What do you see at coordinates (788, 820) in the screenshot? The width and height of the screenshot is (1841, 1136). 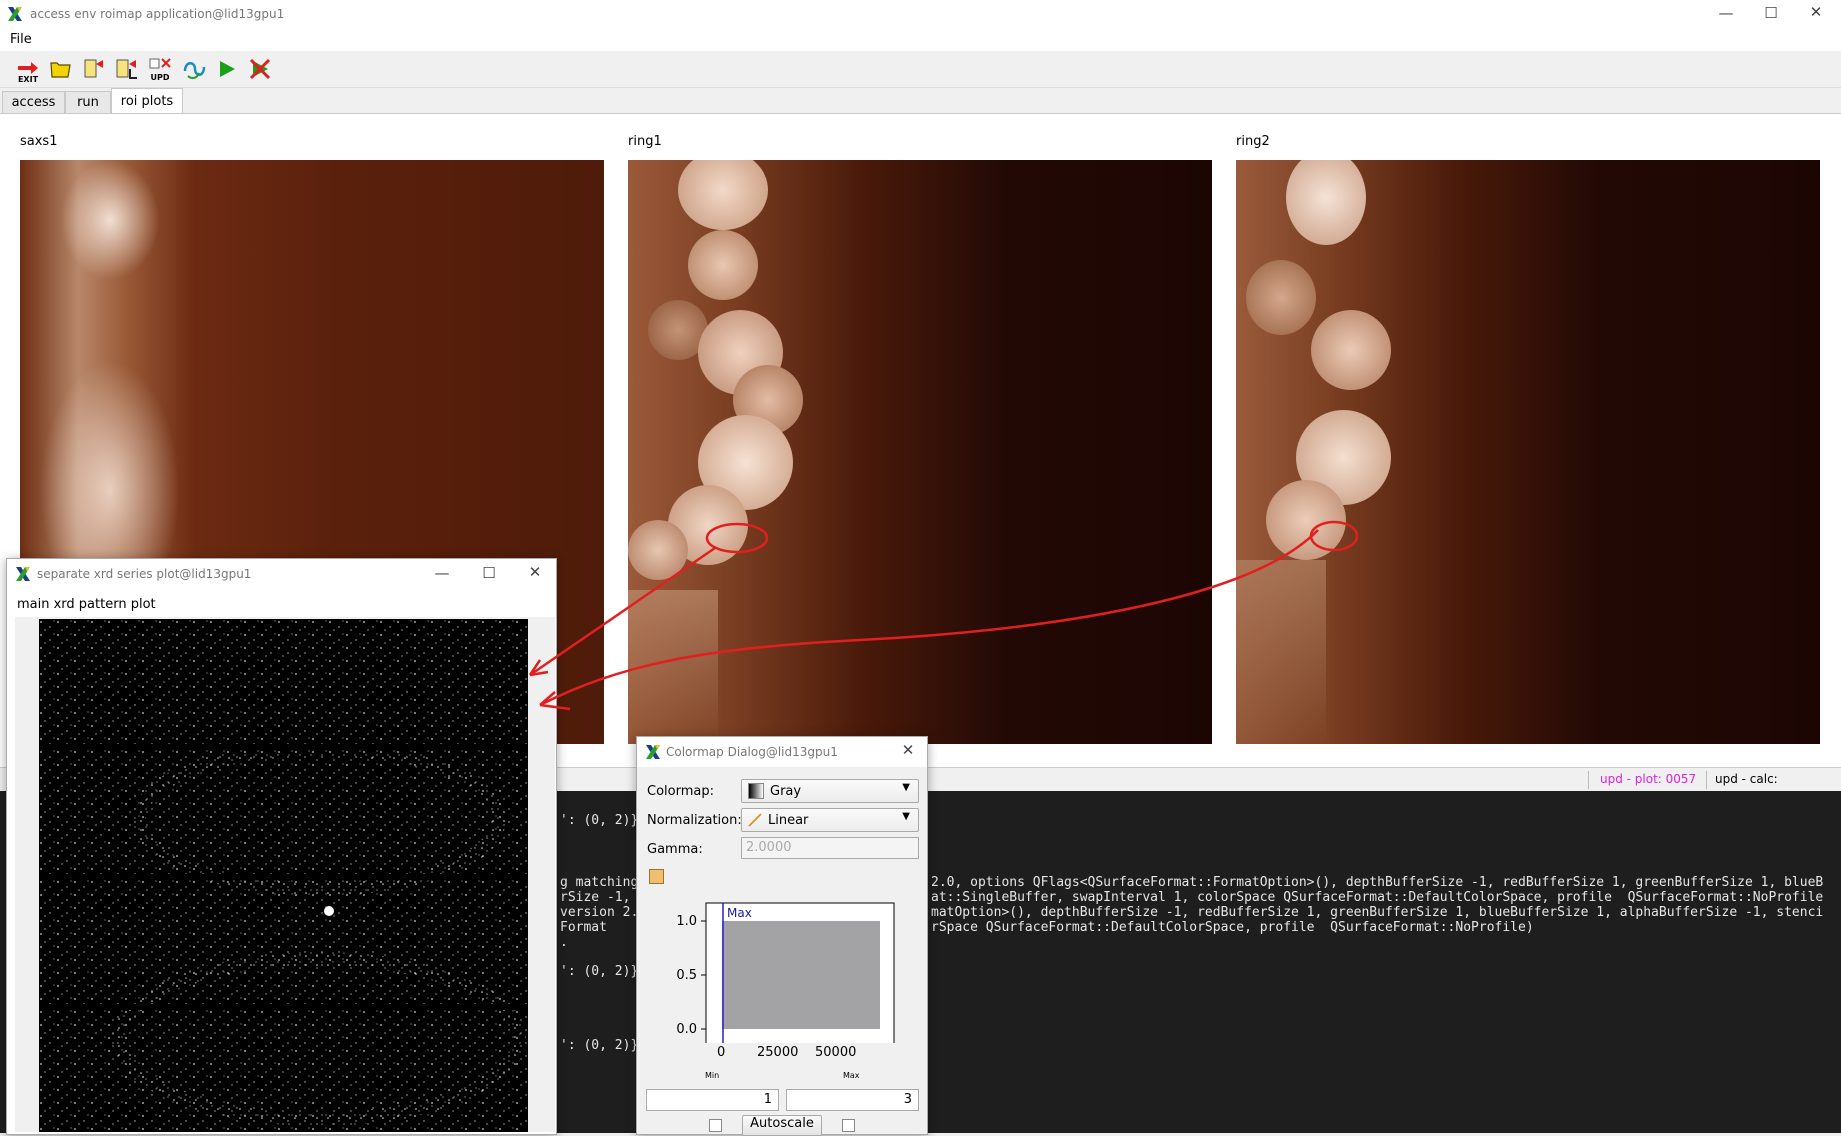 I see `normalization-value: Linear` at bounding box center [788, 820].